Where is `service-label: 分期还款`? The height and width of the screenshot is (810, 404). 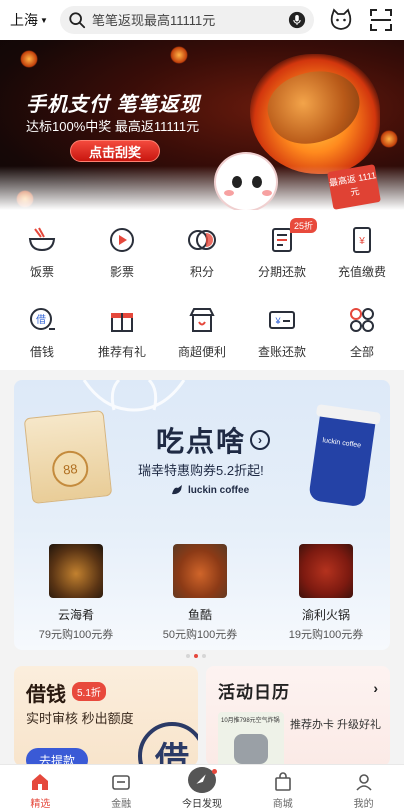 service-label: 分期还款 is located at coordinates (281, 272).